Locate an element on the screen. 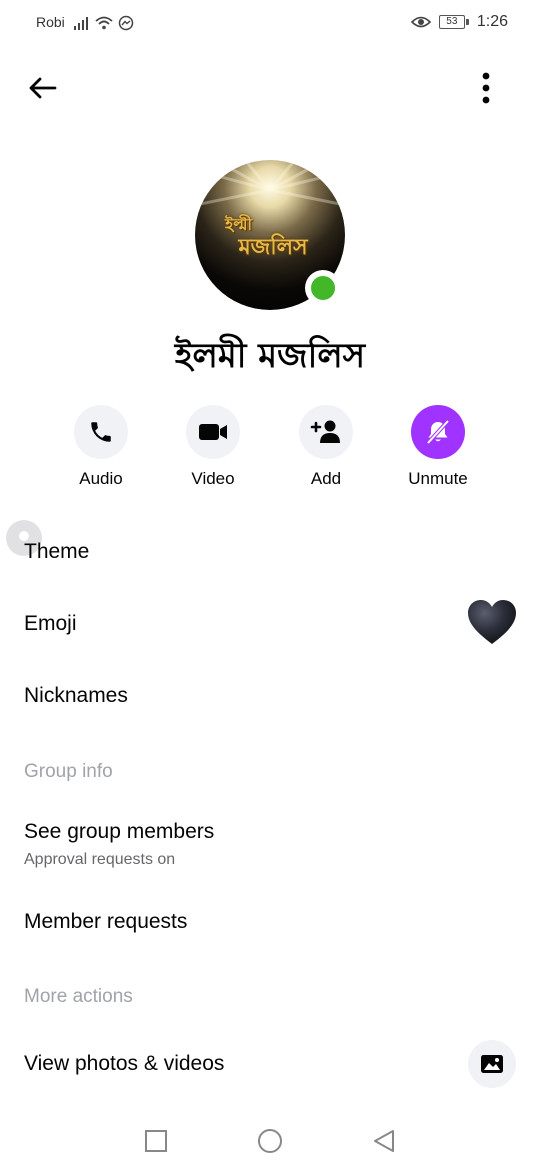 This screenshot has height=1170, width=540. more-options-button is located at coordinates (486, 88).